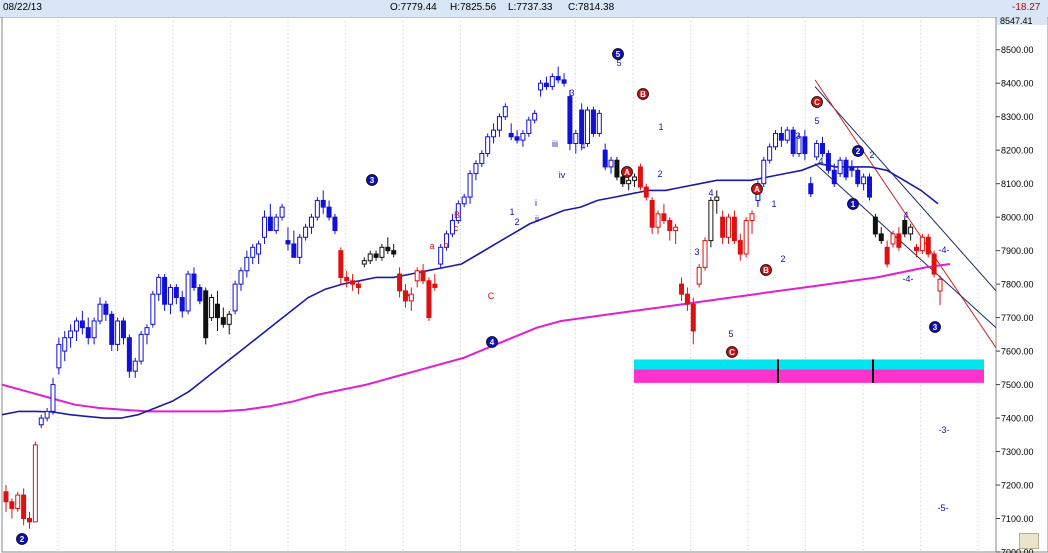 This screenshot has height=553, width=1048. What do you see at coordinates (696, 252) in the screenshot?
I see `wave-label: 3` at bounding box center [696, 252].